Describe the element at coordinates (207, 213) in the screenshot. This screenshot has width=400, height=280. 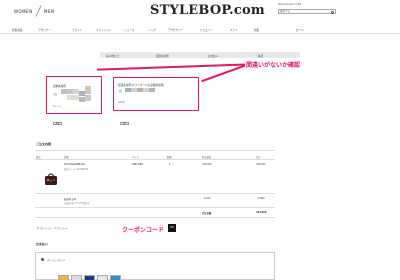
I see `sum-label: 合計金額` at that location.